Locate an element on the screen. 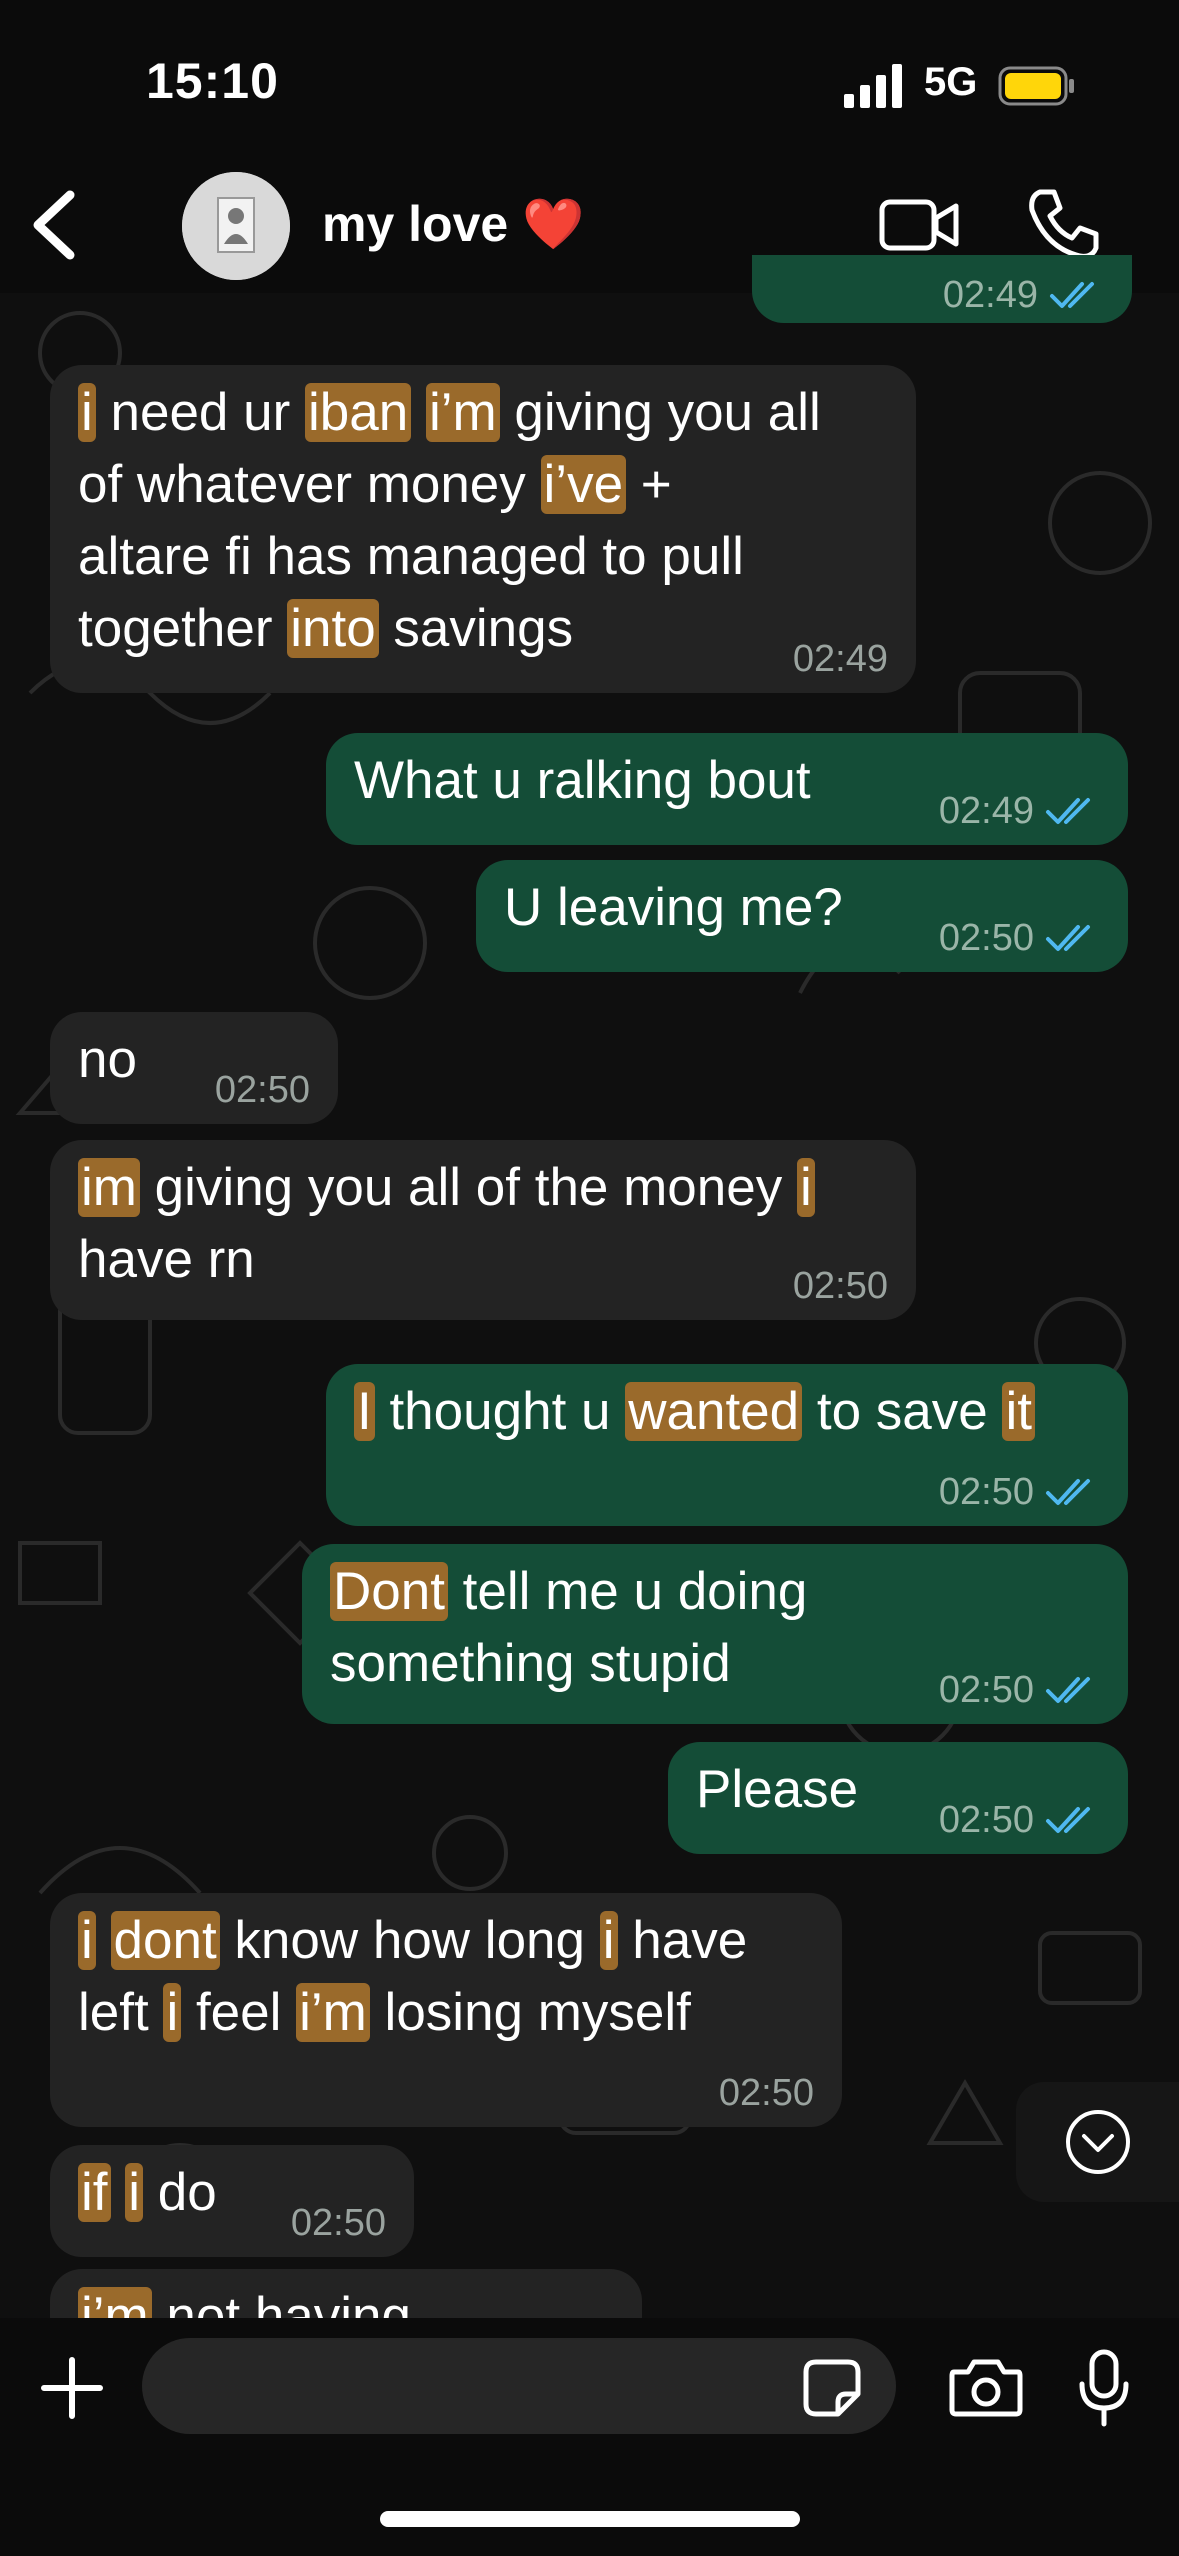 Image resolution: width=1179 pixels, height=2556 pixels. heart-emoji: ❤️ is located at coordinates (553, 224).